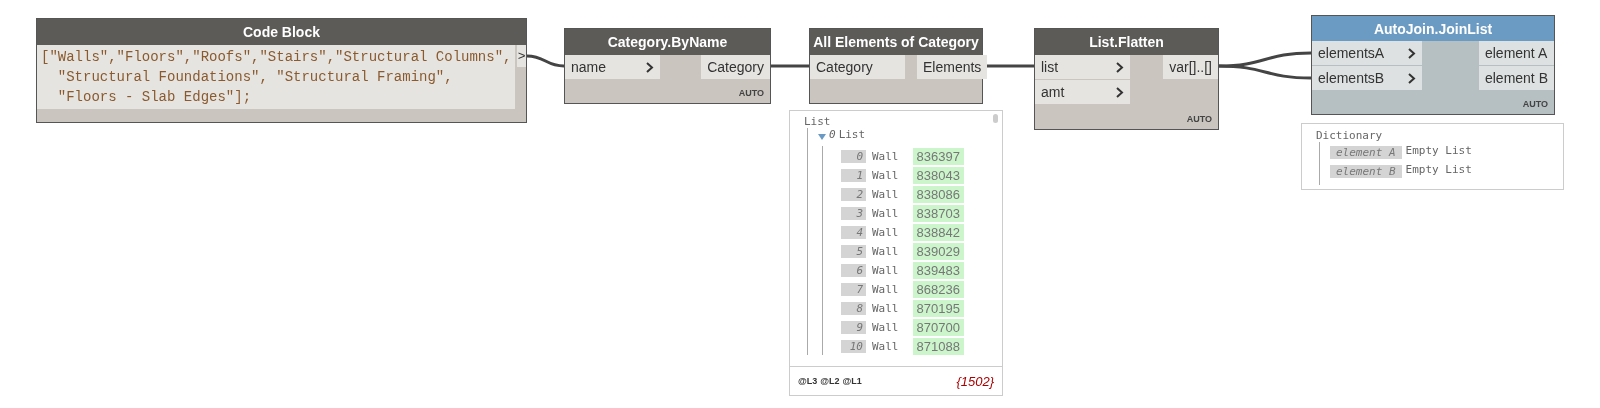  I want to click on element-id: 871088, so click(938, 346).